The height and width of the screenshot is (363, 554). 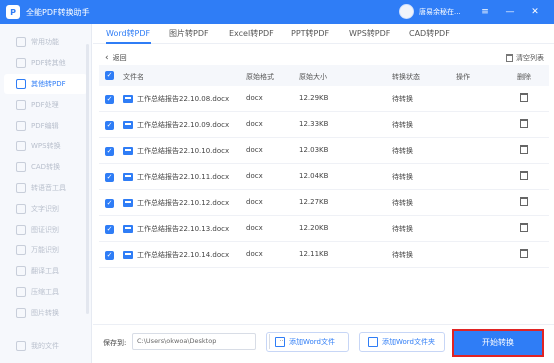 I want to click on file-size: 12.04KB, so click(x=314, y=176).